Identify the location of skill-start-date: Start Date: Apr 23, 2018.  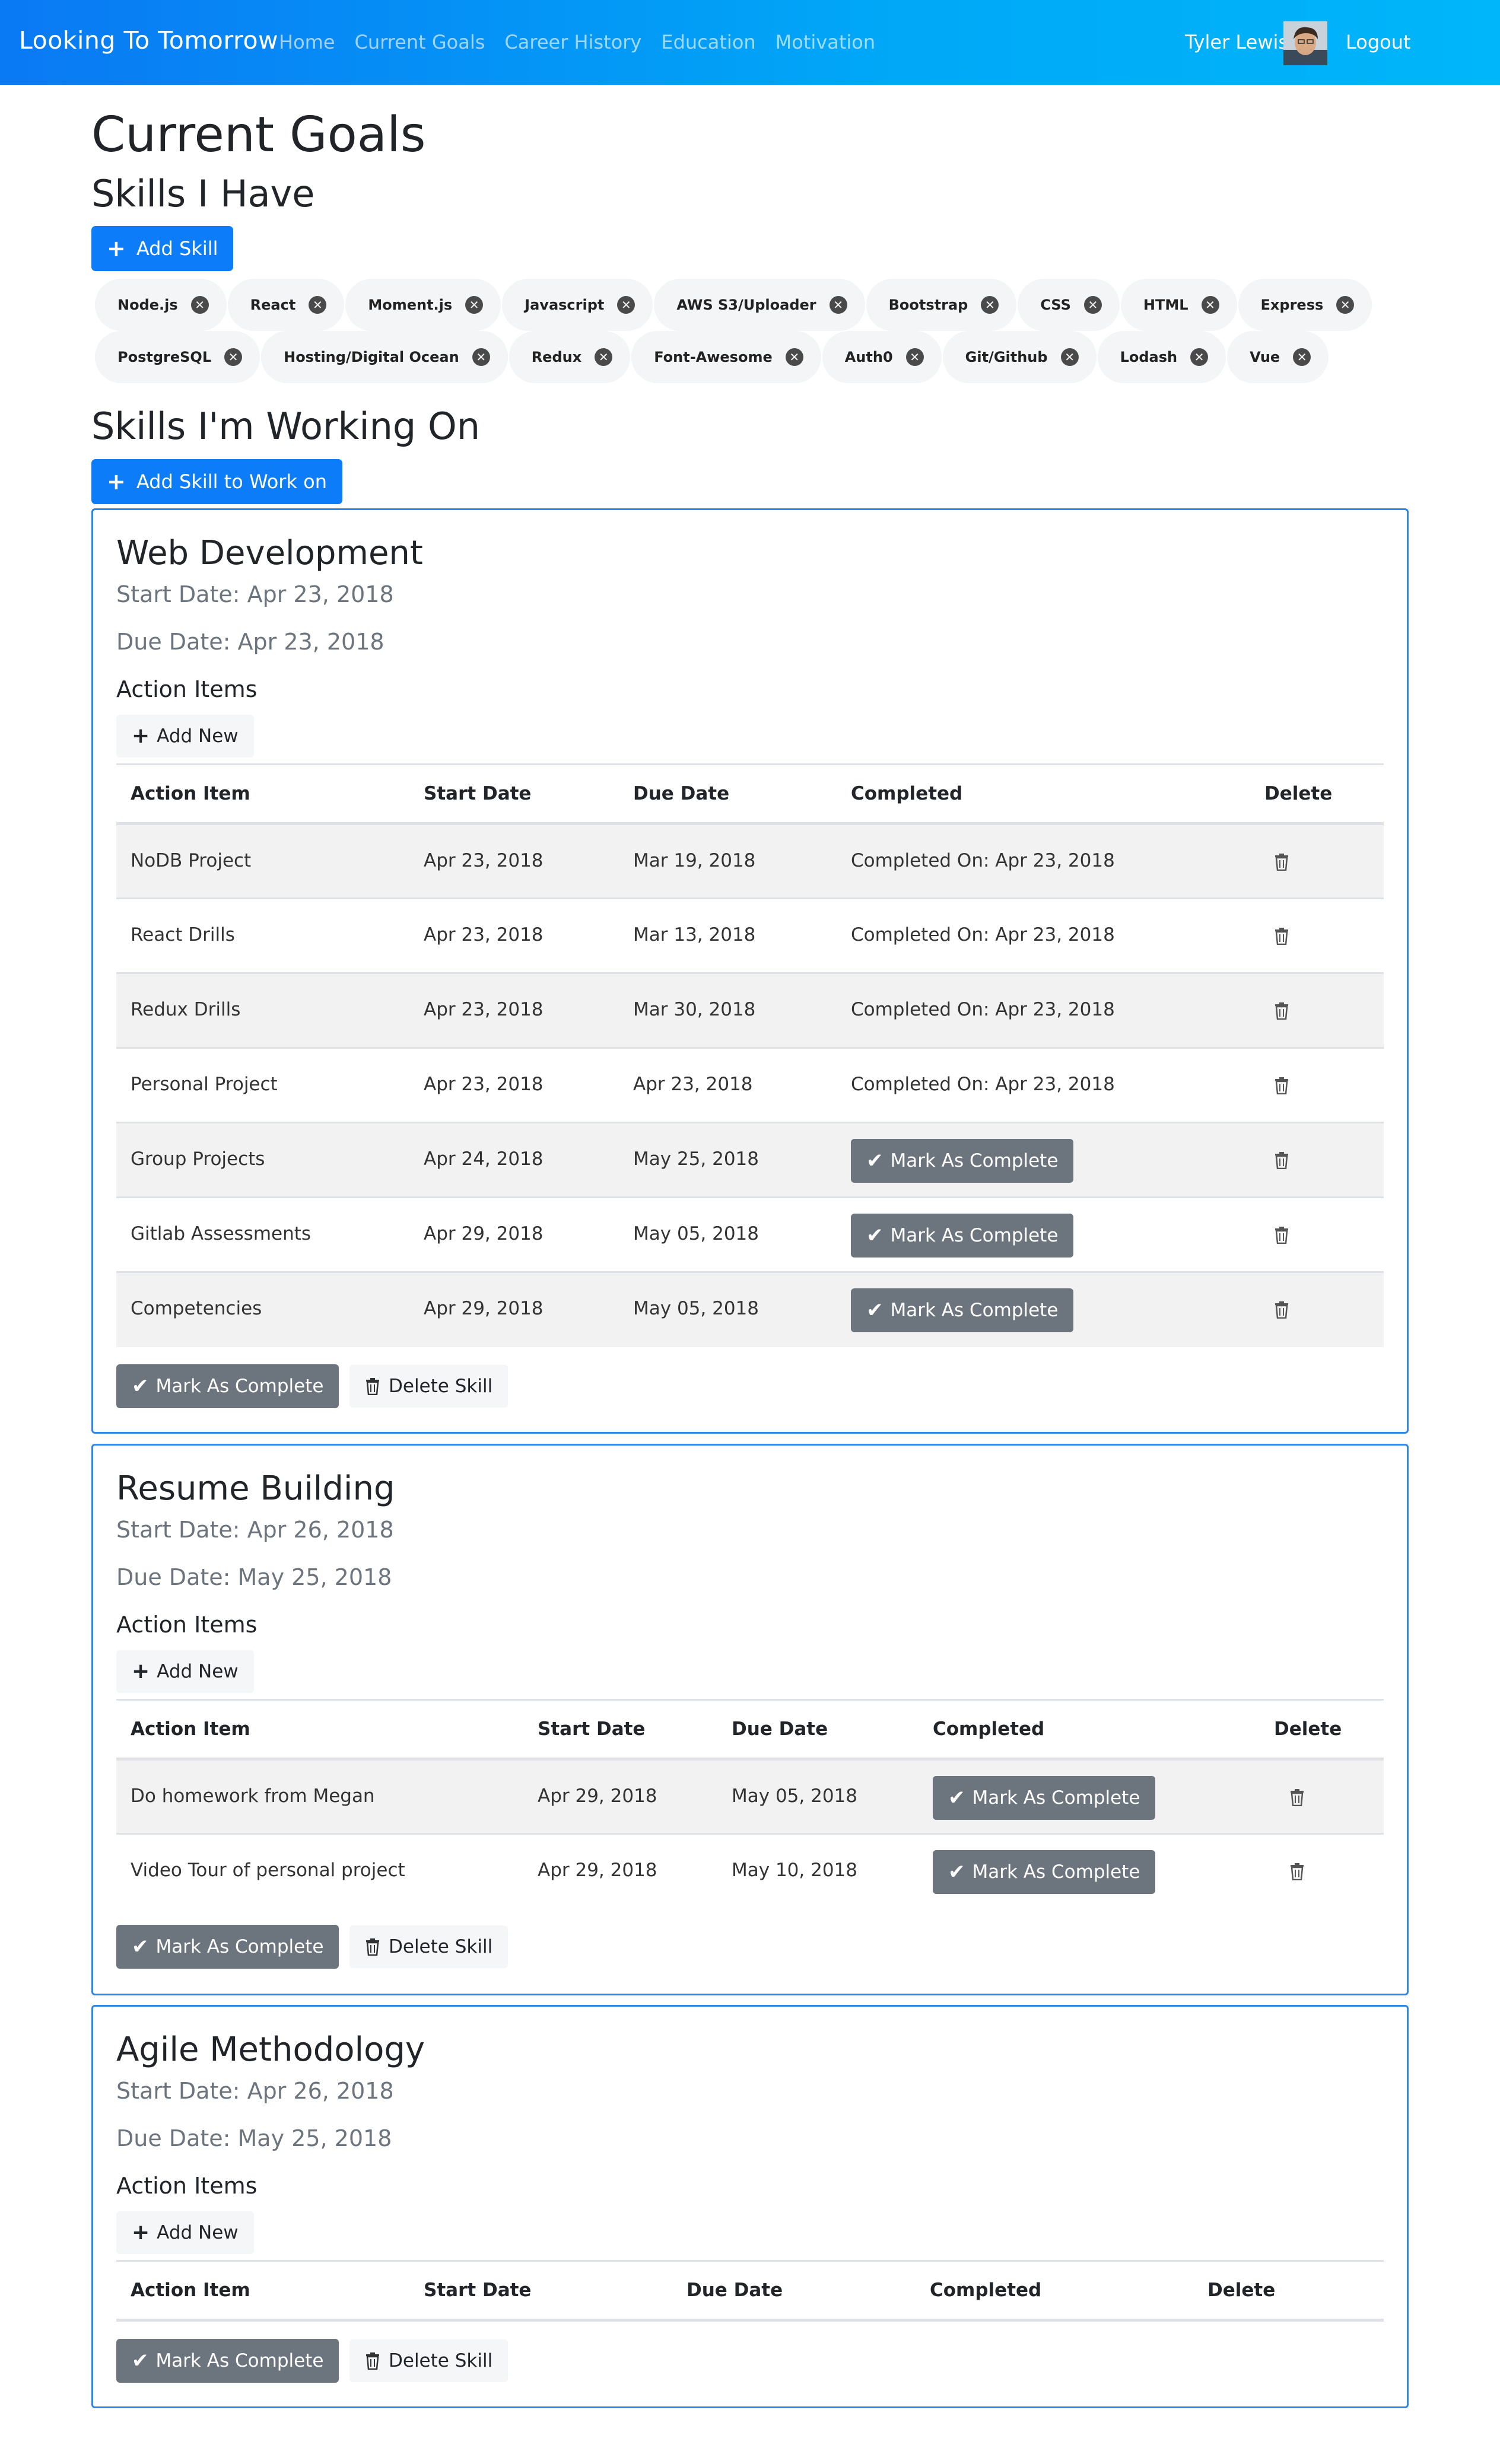
(255, 594).